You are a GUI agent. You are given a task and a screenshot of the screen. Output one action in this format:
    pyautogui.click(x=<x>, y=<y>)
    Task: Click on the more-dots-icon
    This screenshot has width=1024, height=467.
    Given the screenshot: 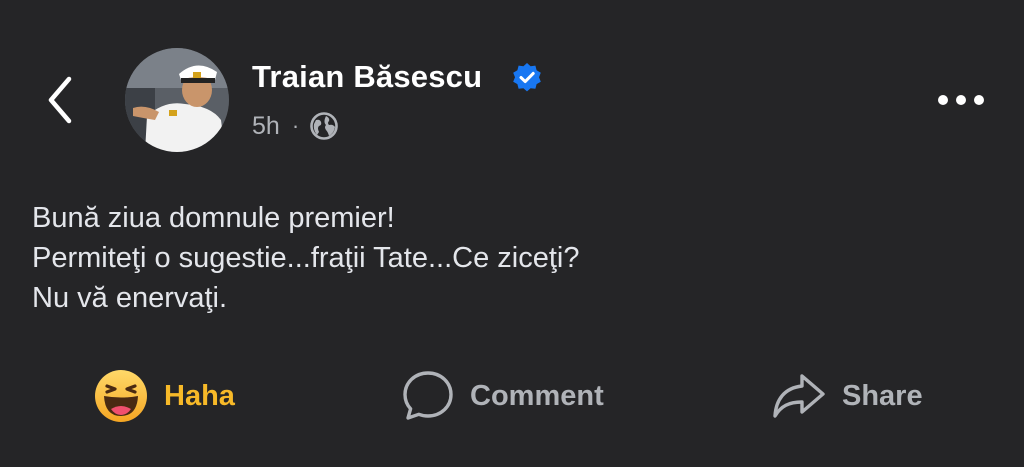 What is the action you would take?
    pyautogui.click(x=943, y=100)
    